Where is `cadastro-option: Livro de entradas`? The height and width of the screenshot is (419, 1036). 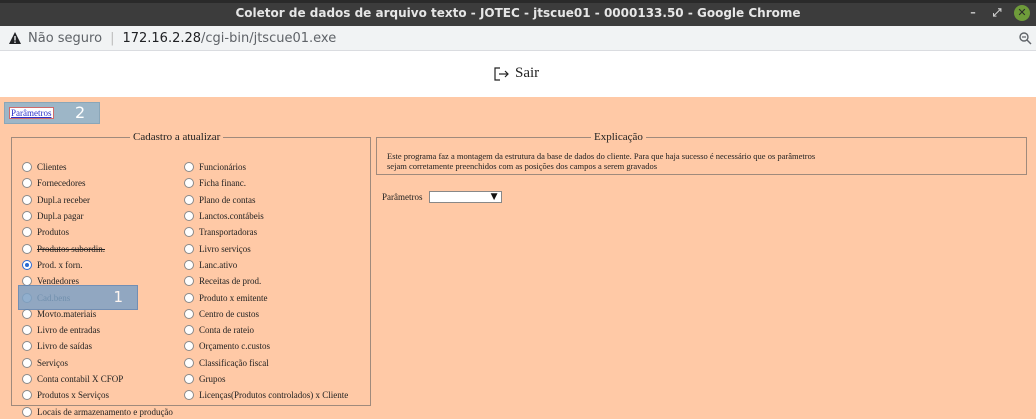
cadastro-option: Livro de entradas is located at coordinates (97, 330).